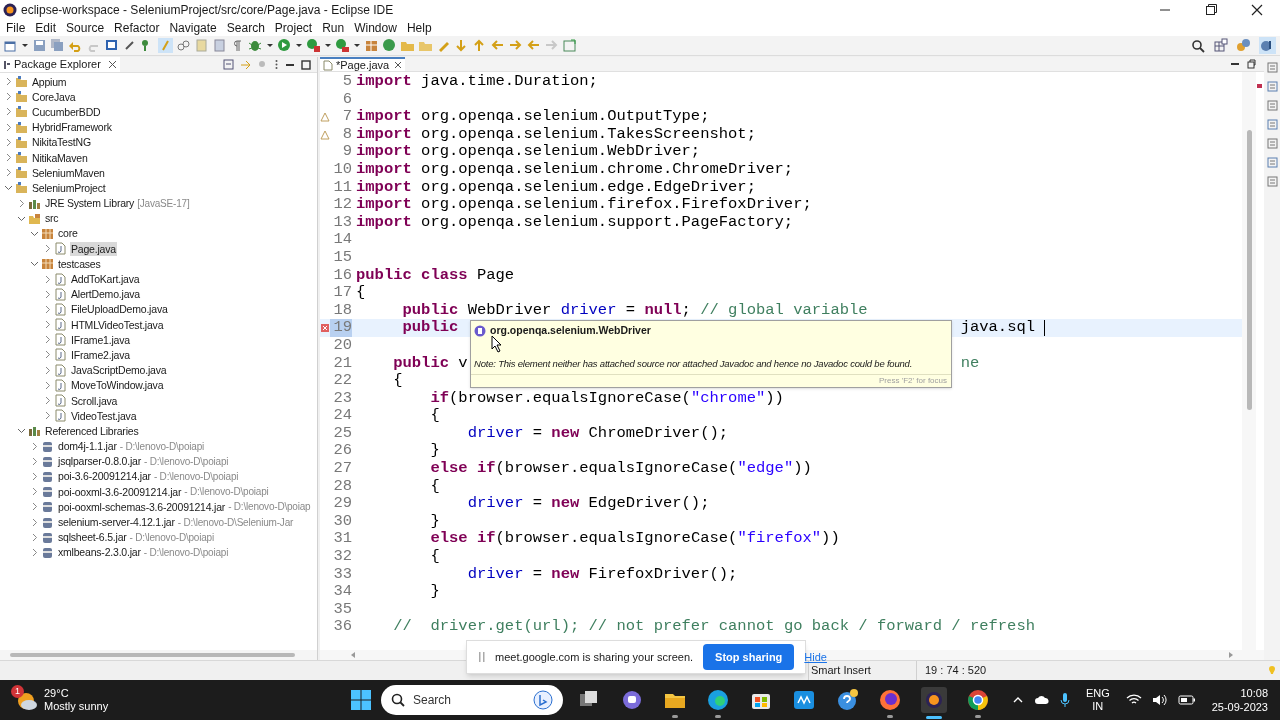  I want to click on menu-item: File, so click(16, 28).